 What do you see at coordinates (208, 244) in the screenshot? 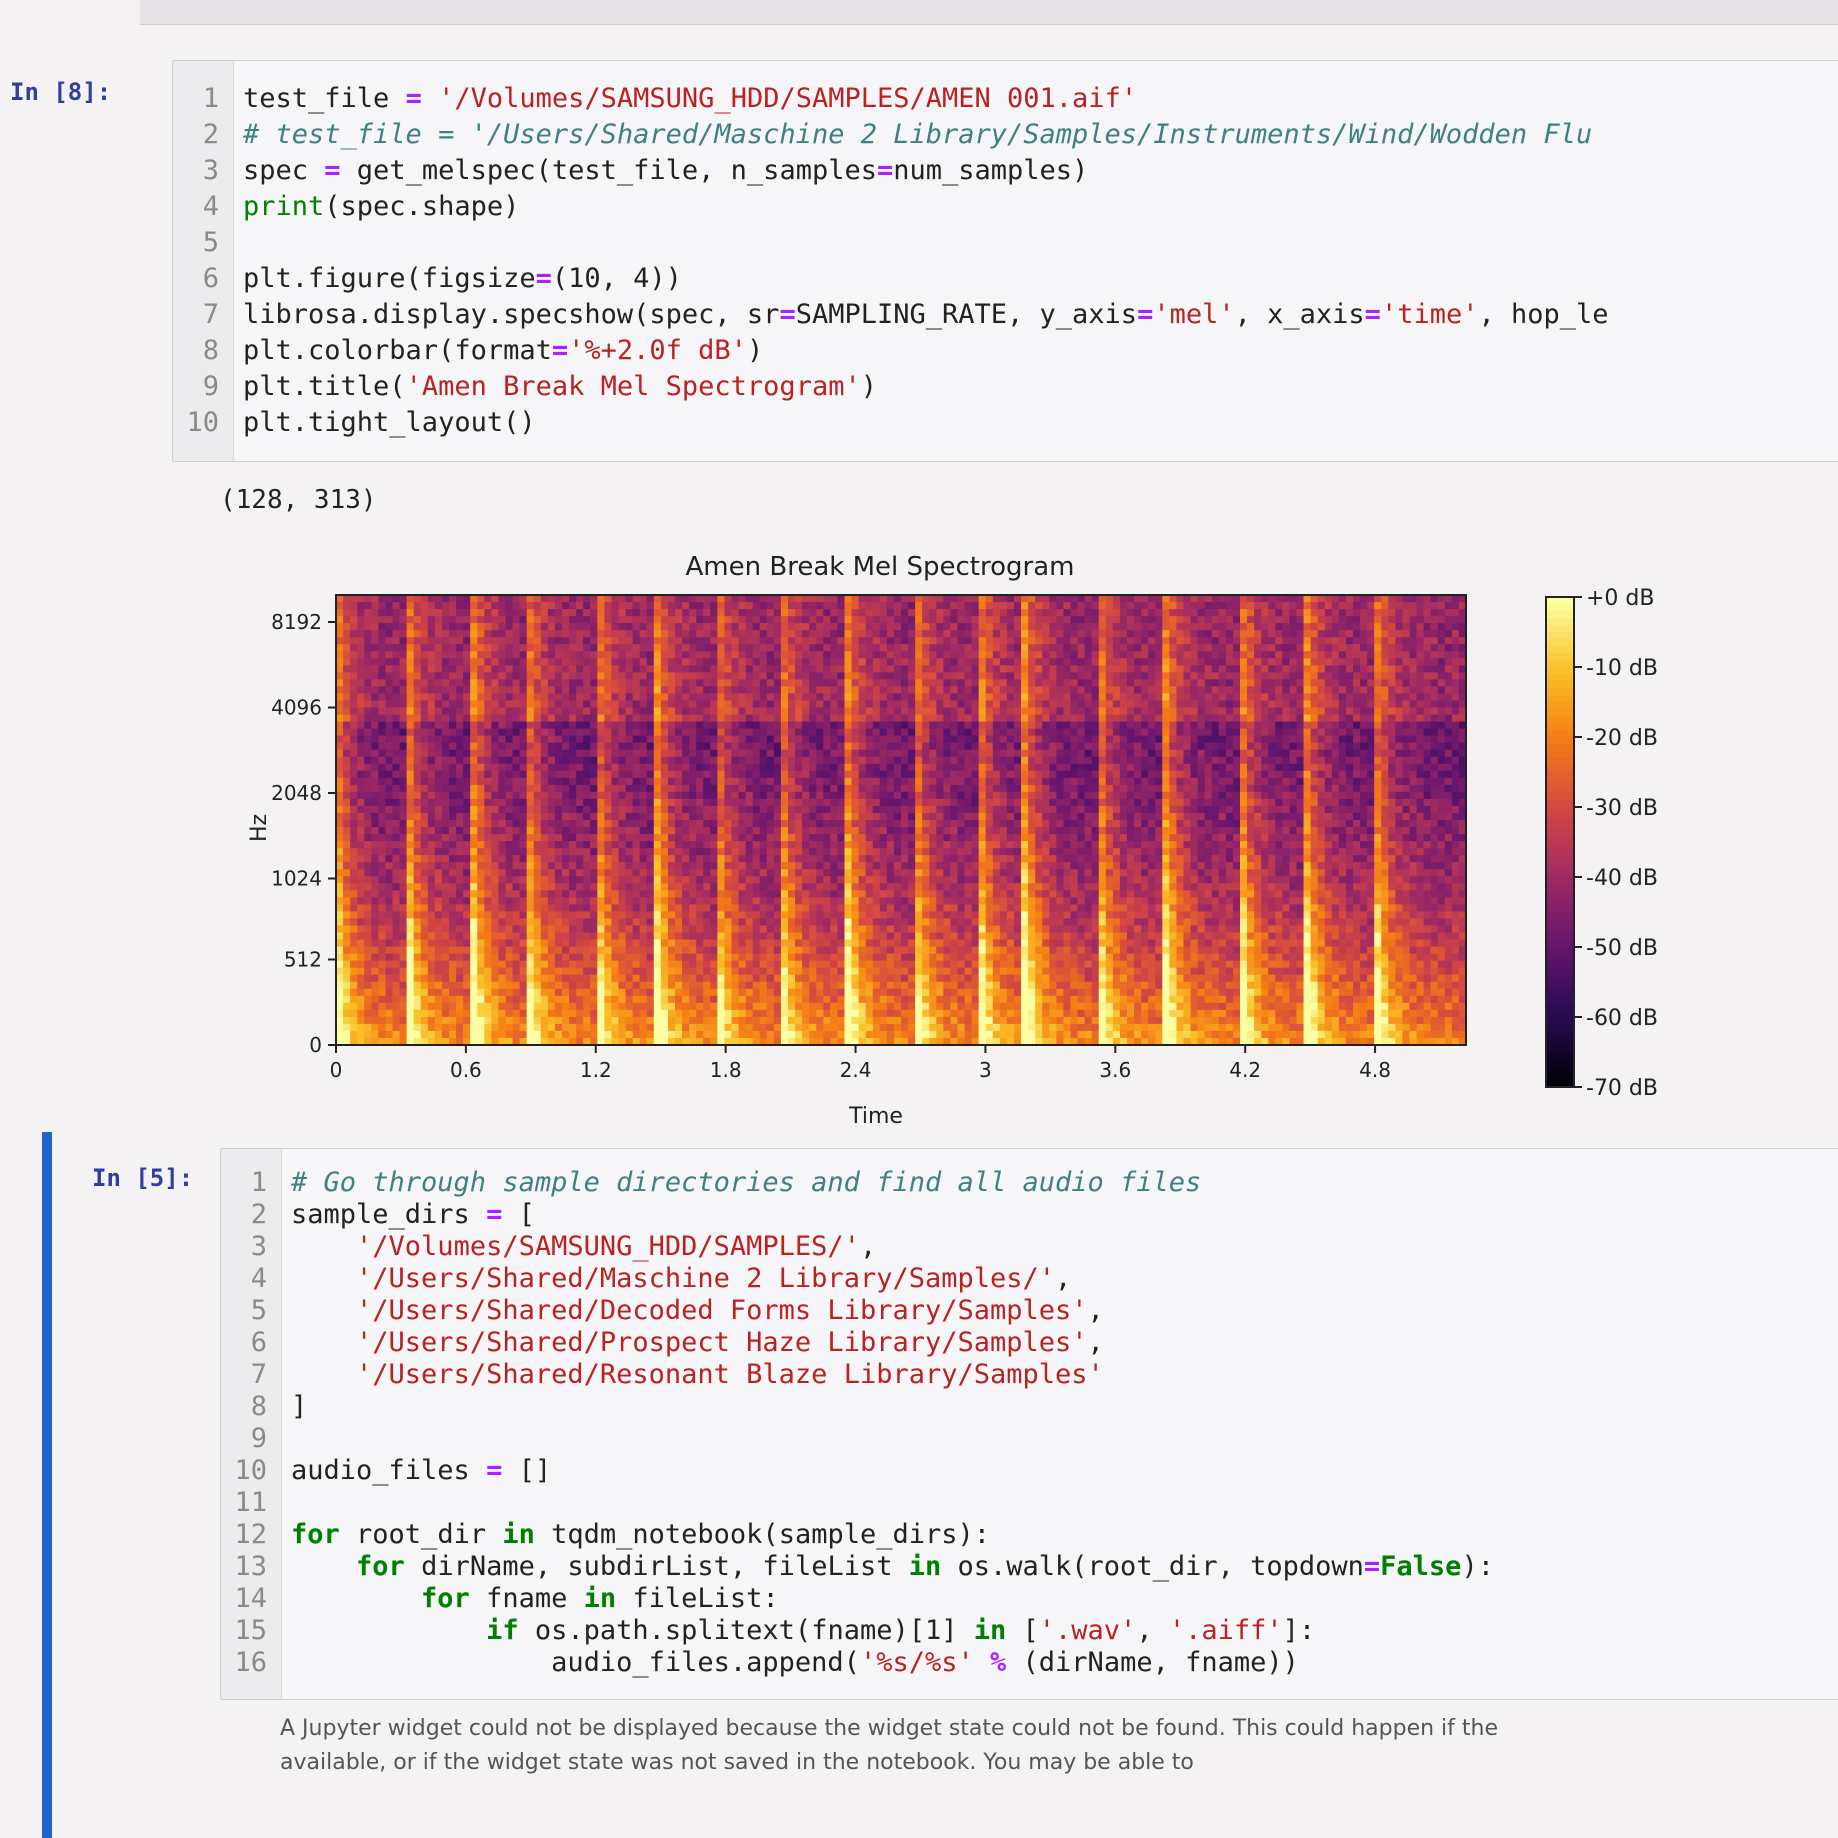
I see `code-line: 5` at bounding box center [208, 244].